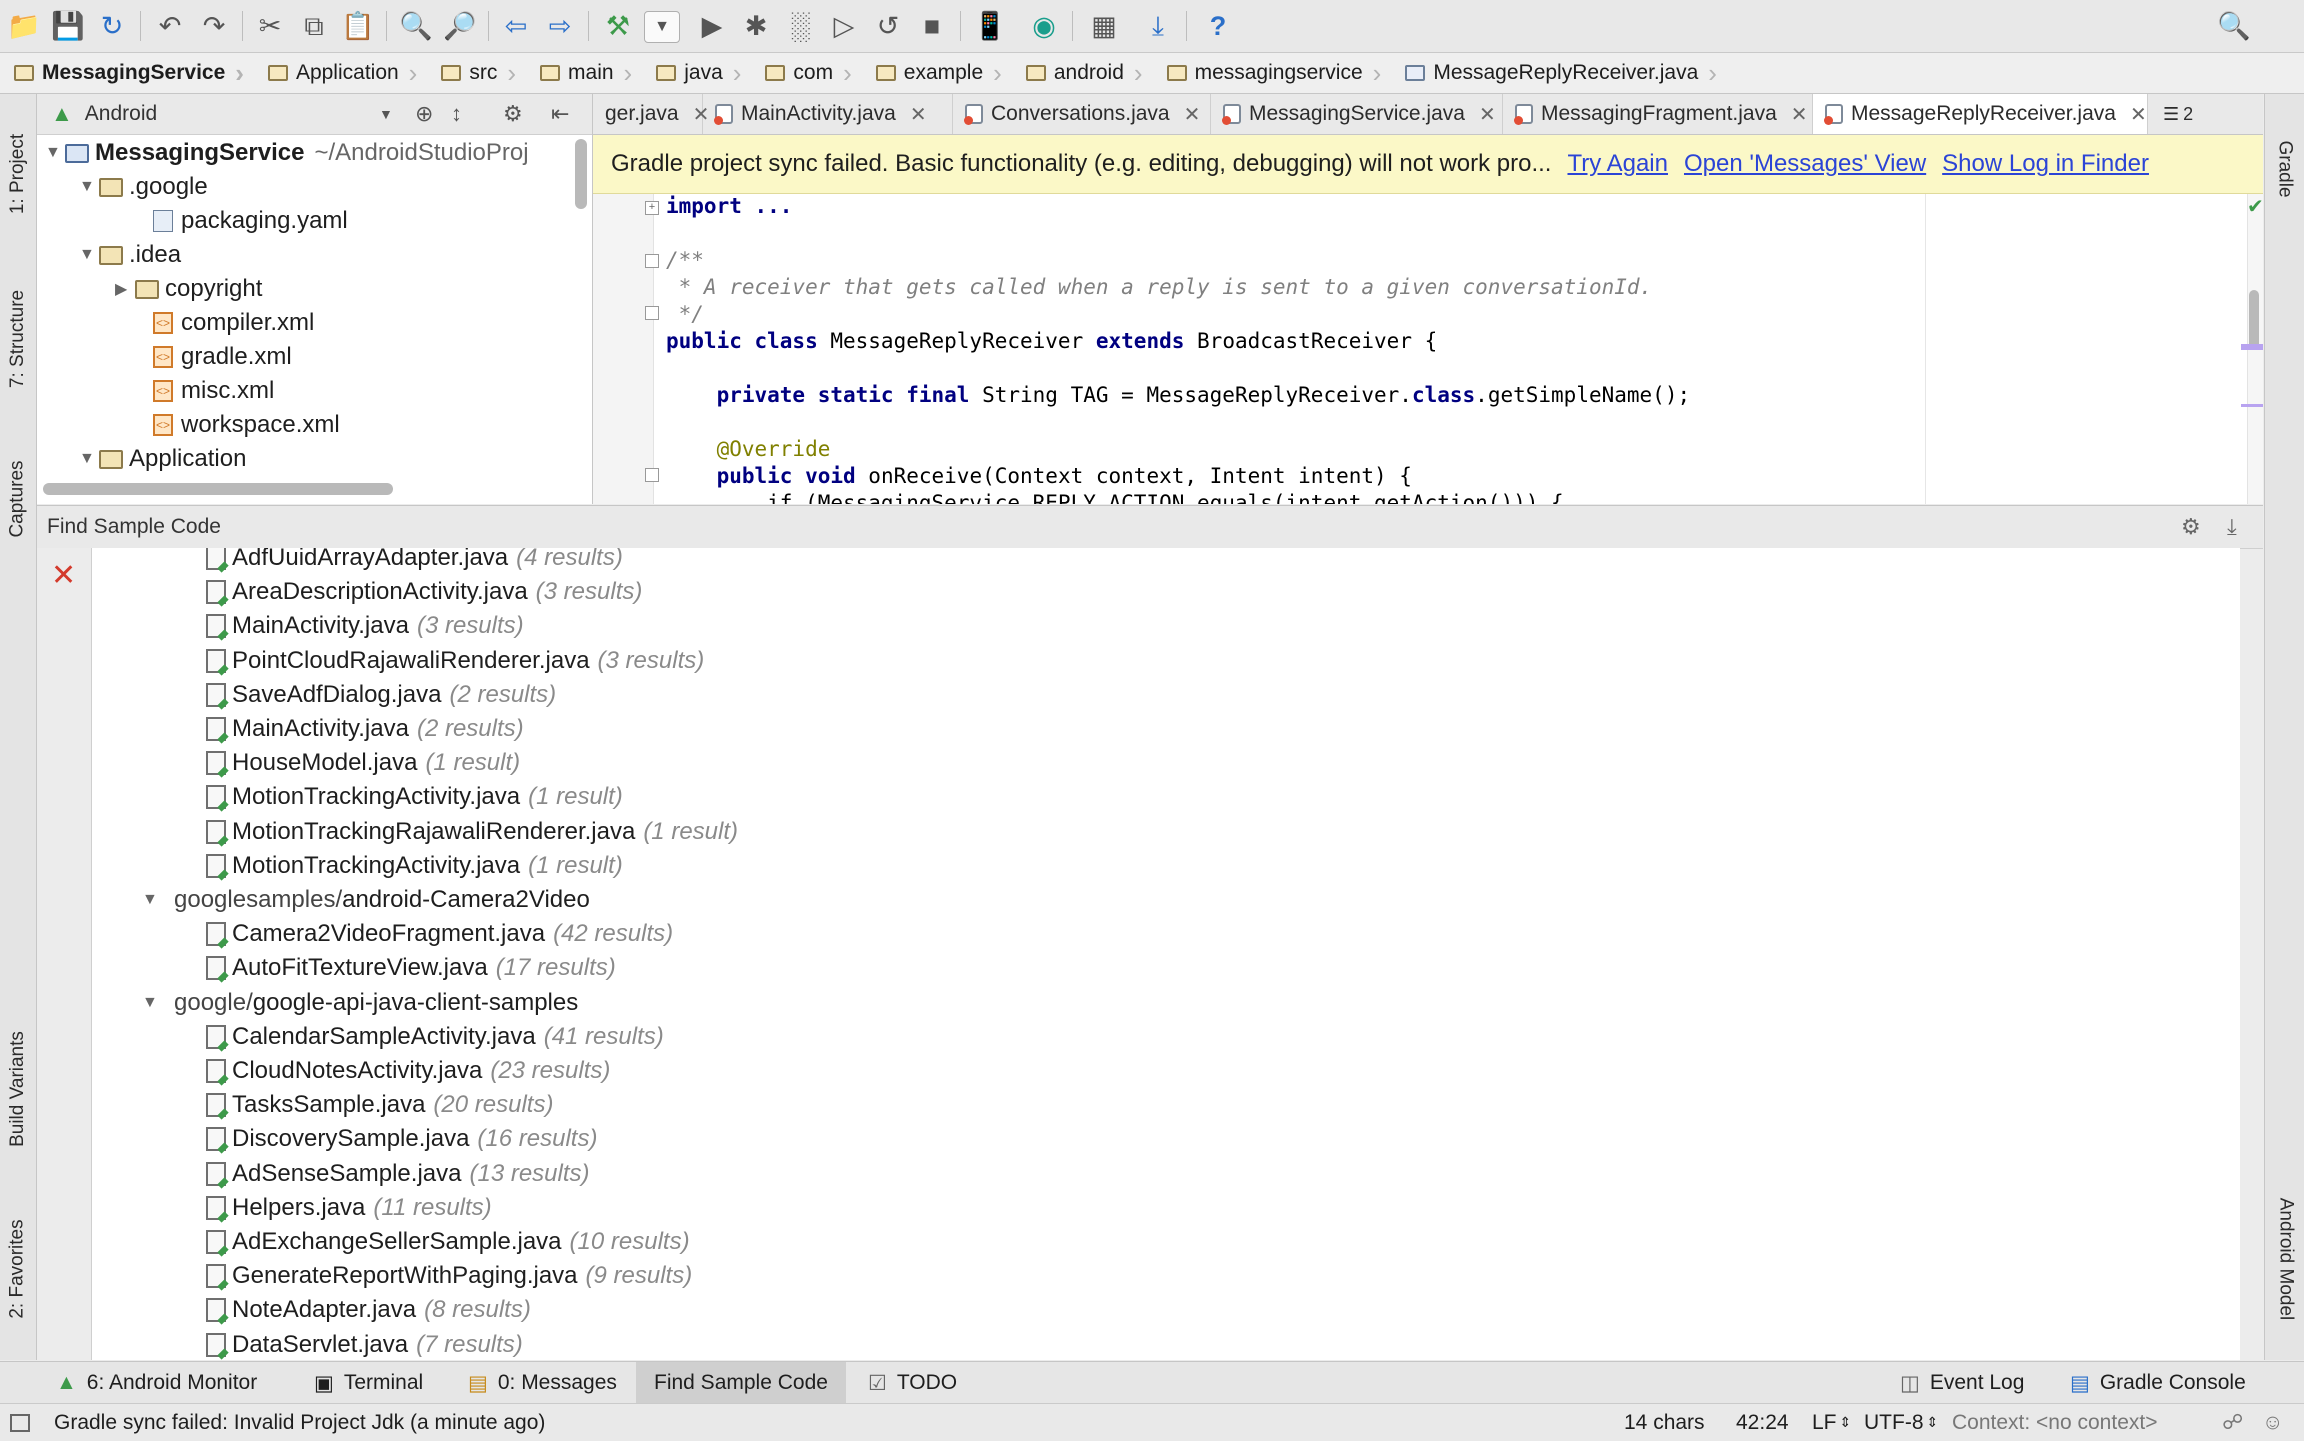 The width and height of the screenshot is (2304, 1441). I want to click on vertical-scrollbar, so click(581, 174).